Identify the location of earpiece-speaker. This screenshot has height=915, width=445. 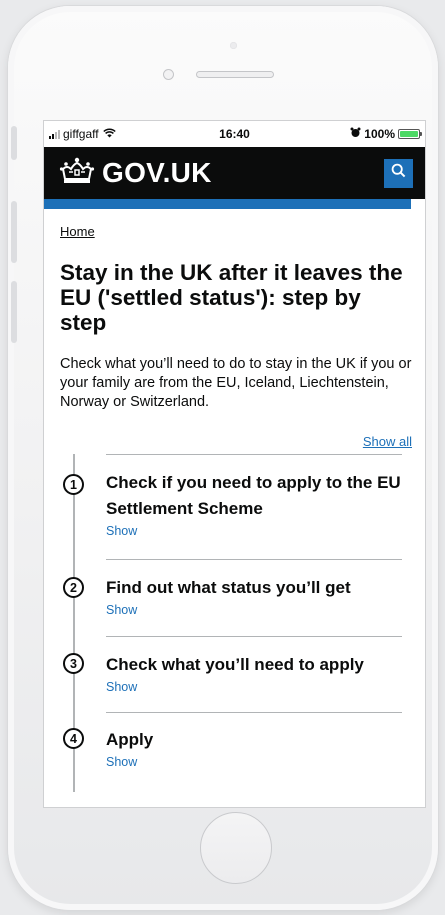
(235, 74).